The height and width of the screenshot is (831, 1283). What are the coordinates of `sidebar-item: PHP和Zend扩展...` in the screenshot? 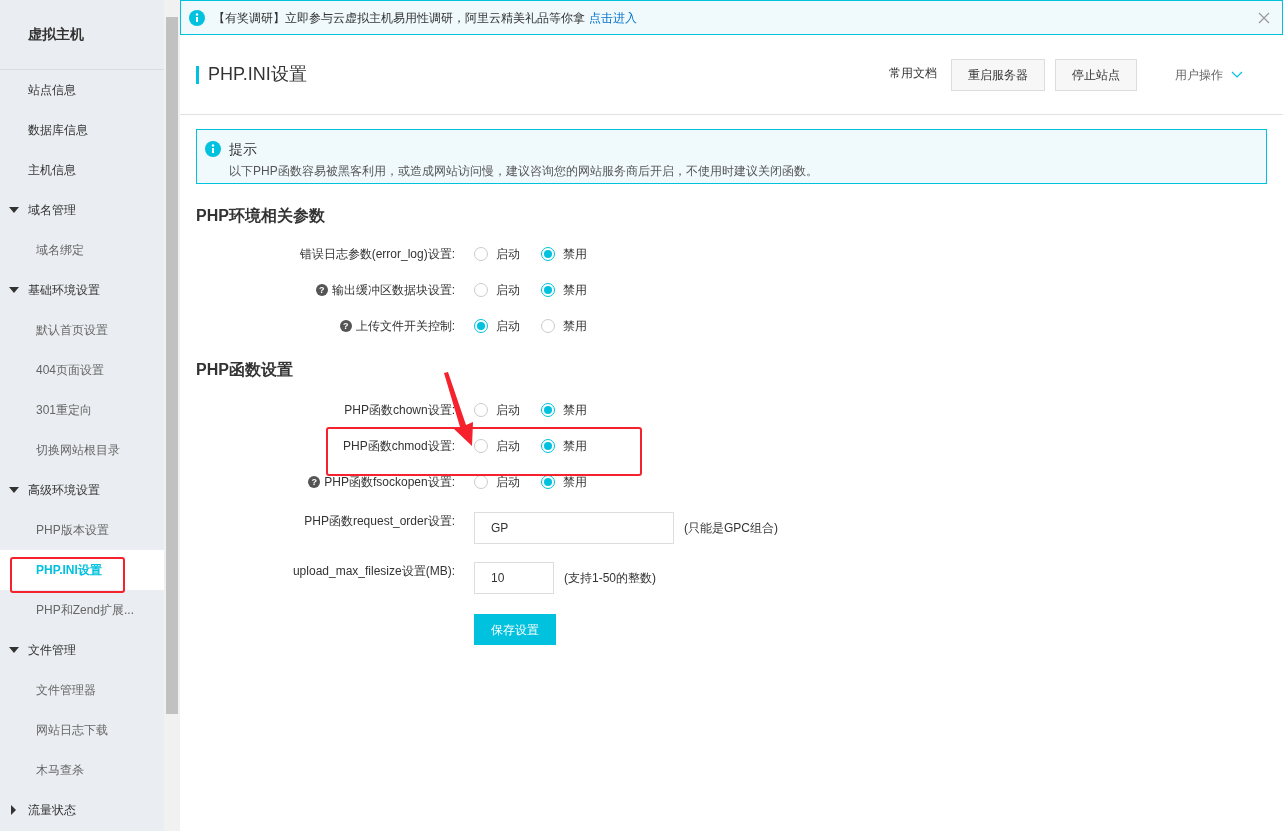 It's located at (82, 610).